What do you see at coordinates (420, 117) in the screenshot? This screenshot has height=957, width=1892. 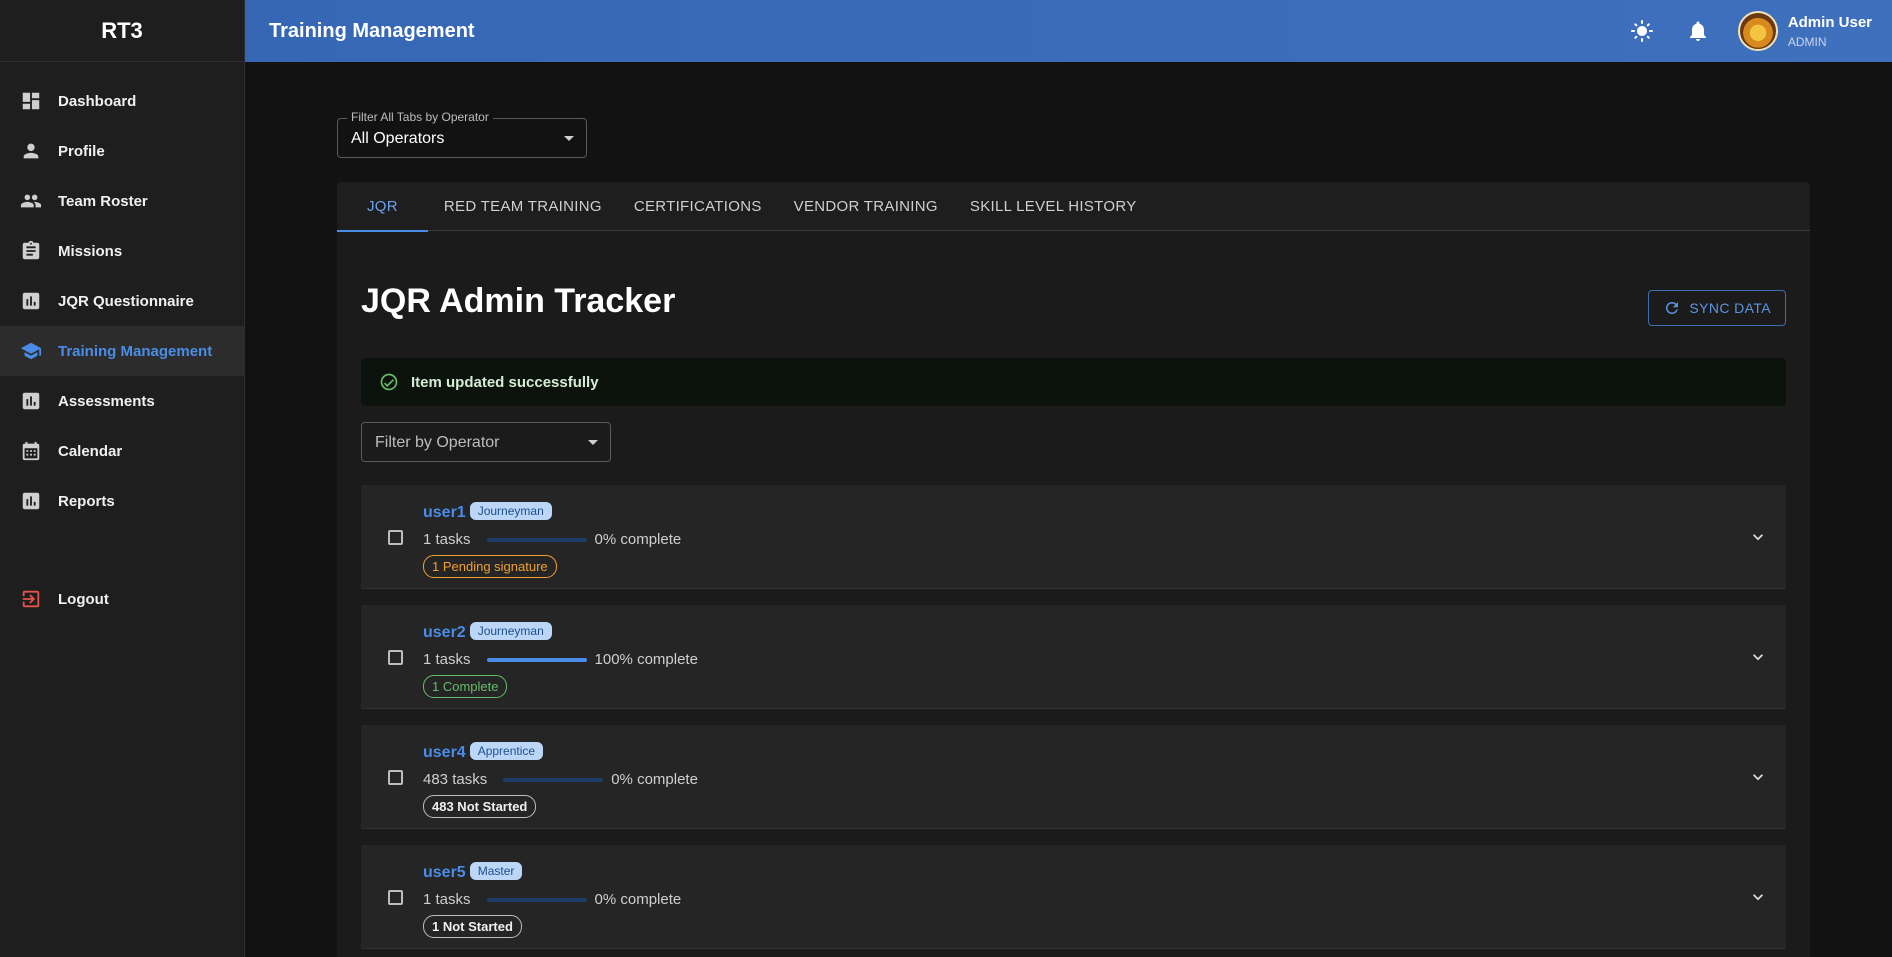 I see `filter-all-legend: Filter All Tabs by Operator` at bounding box center [420, 117].